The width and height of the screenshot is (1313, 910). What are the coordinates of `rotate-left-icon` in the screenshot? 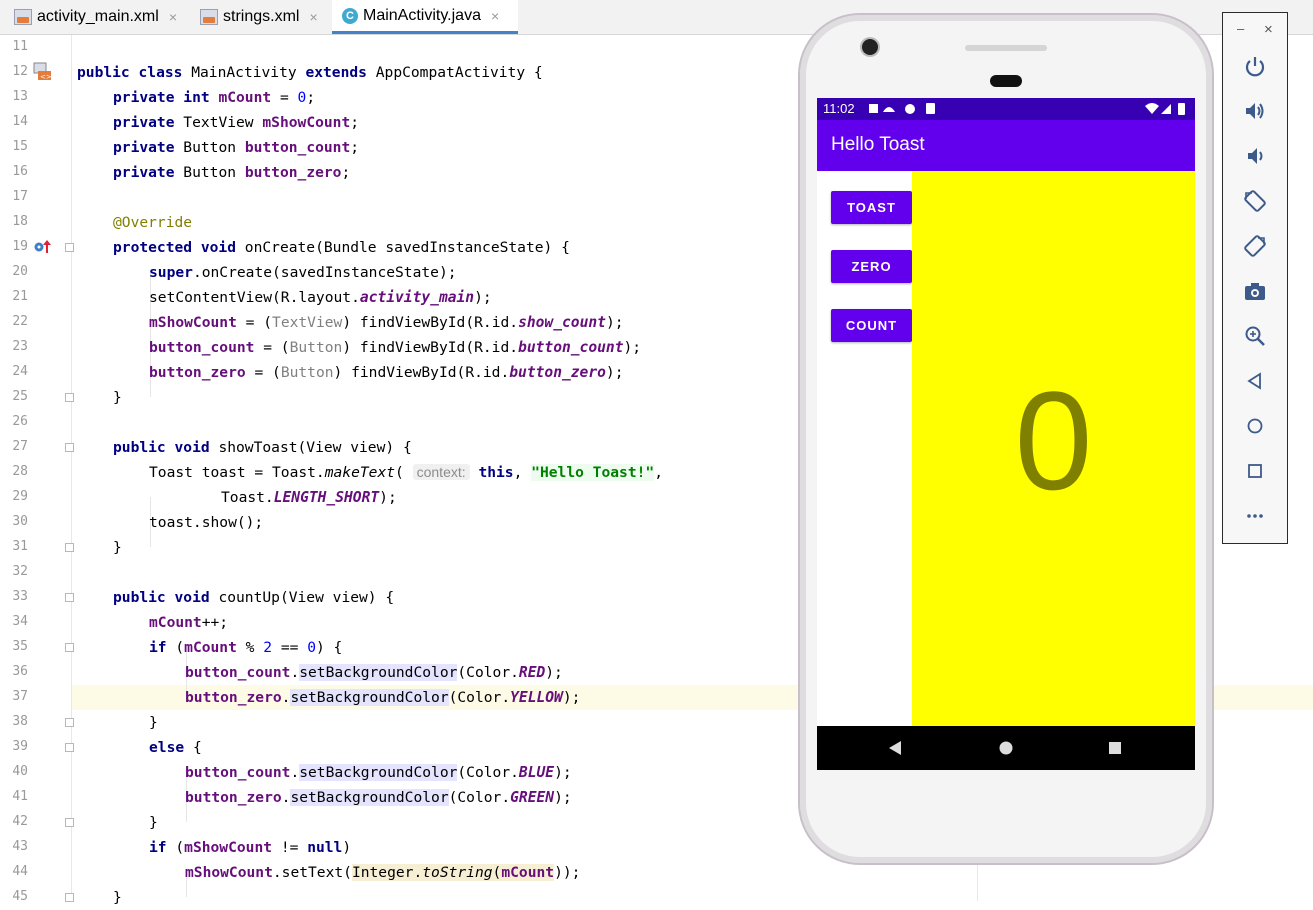 It's located at (1255, 201).